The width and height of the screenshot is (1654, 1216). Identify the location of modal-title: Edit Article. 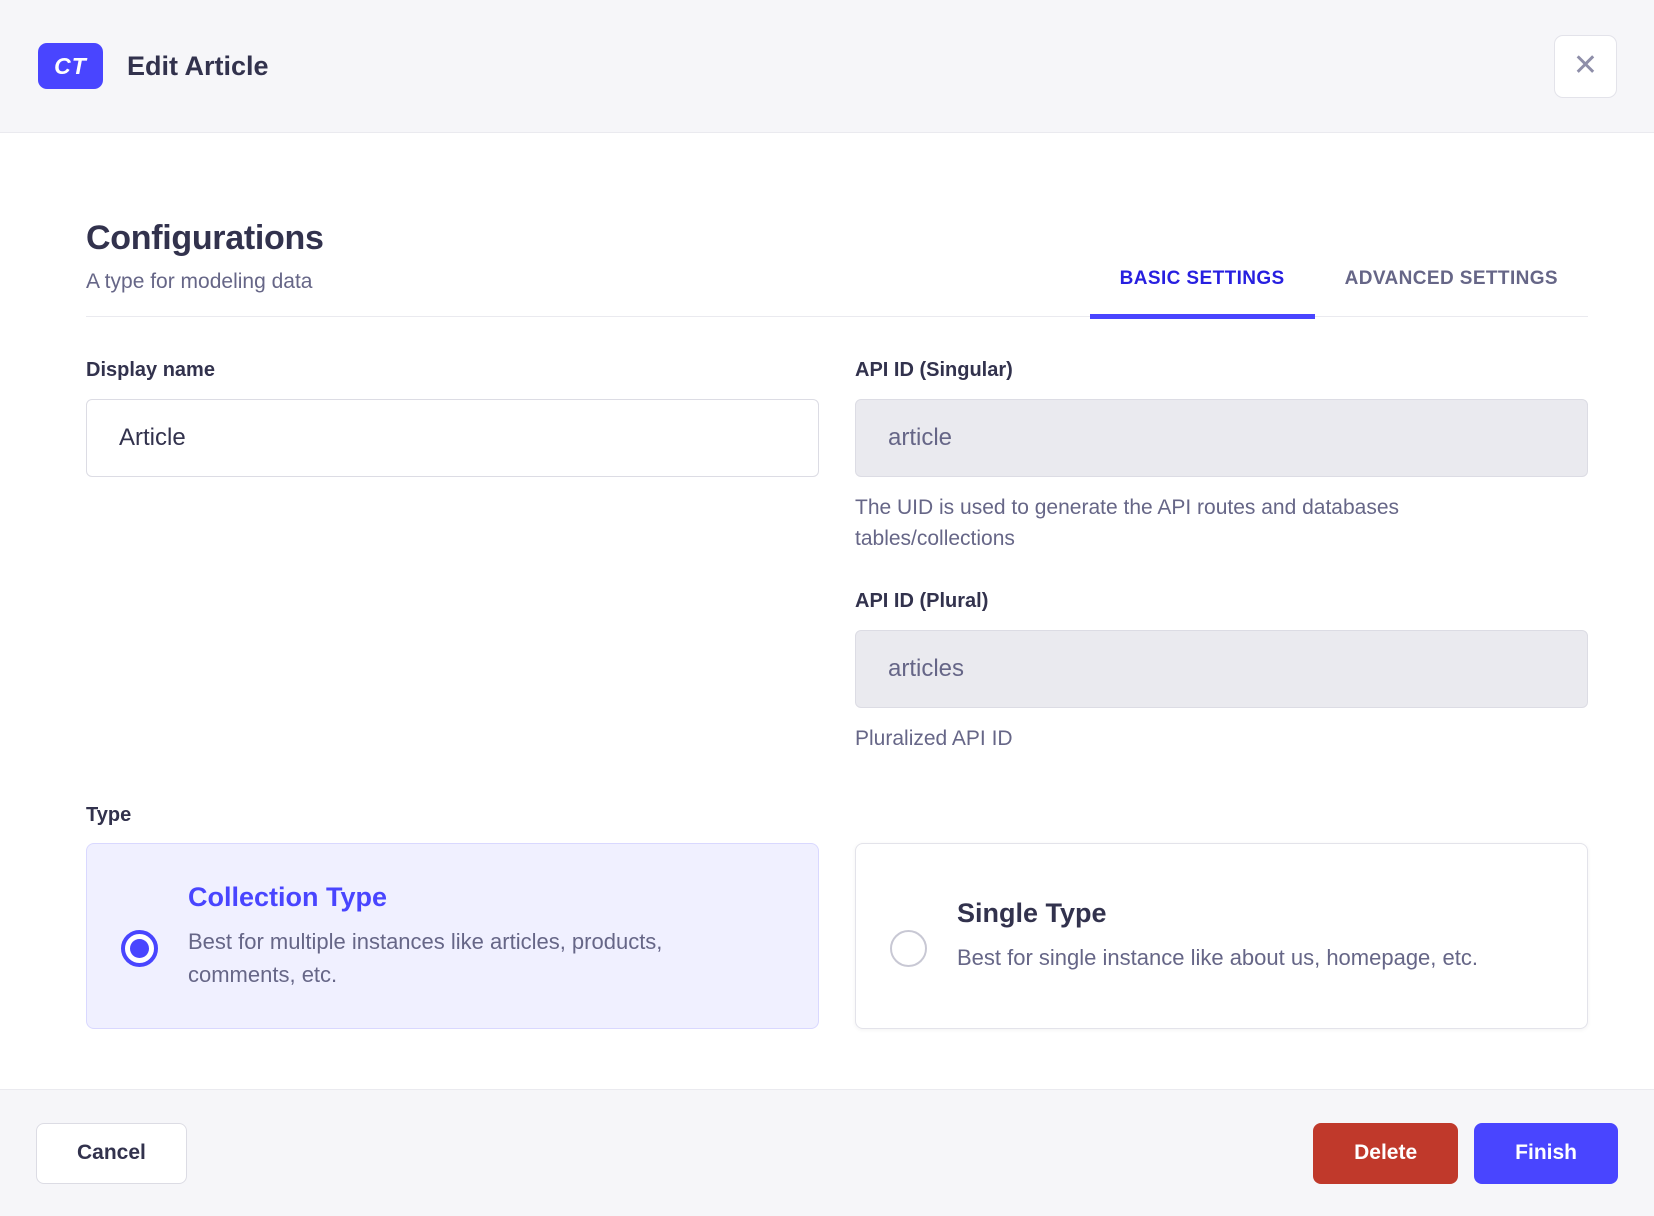
(198, 65).